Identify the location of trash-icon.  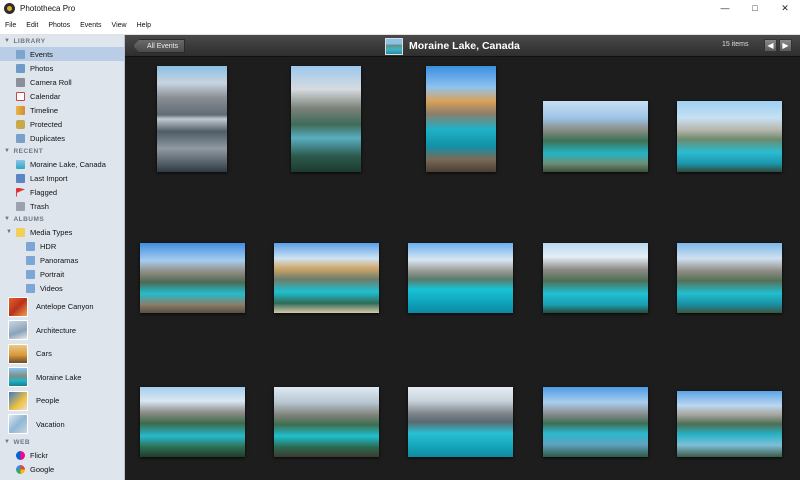
(20, 206).